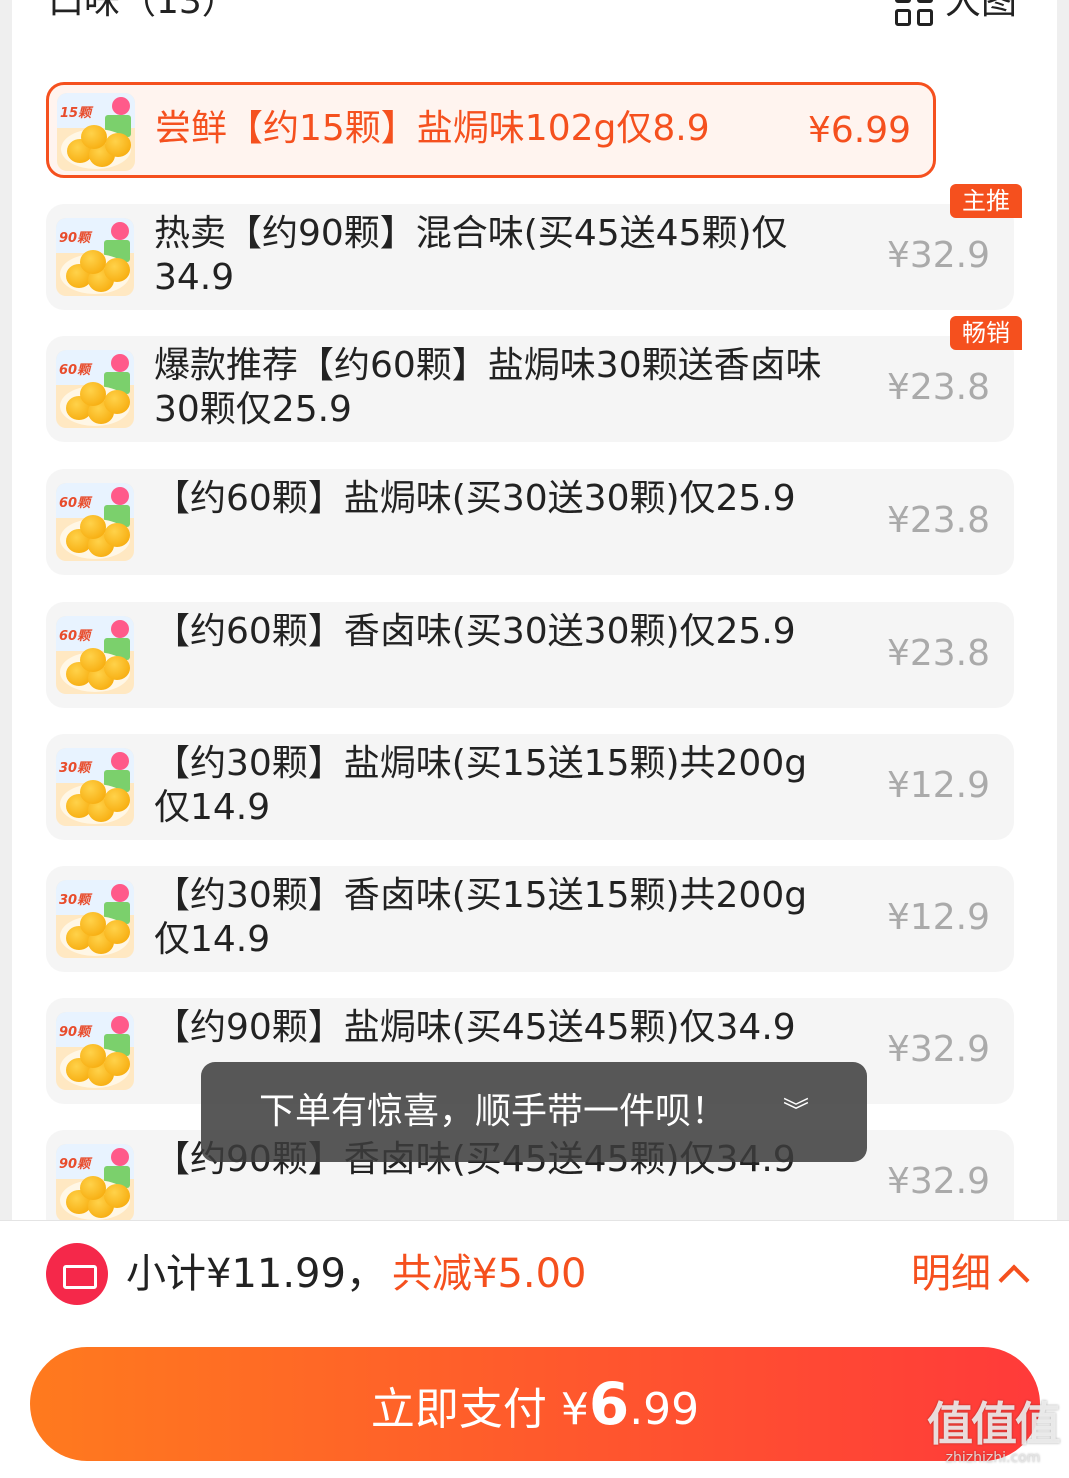  What do you see at coordinates (530, 522) in the screenshot?
I see `flavor-option: 60颗 【约60颗】盐焗味(买30送30颗)仅25.9 ¥23.8` at bounding box center [530, 522].